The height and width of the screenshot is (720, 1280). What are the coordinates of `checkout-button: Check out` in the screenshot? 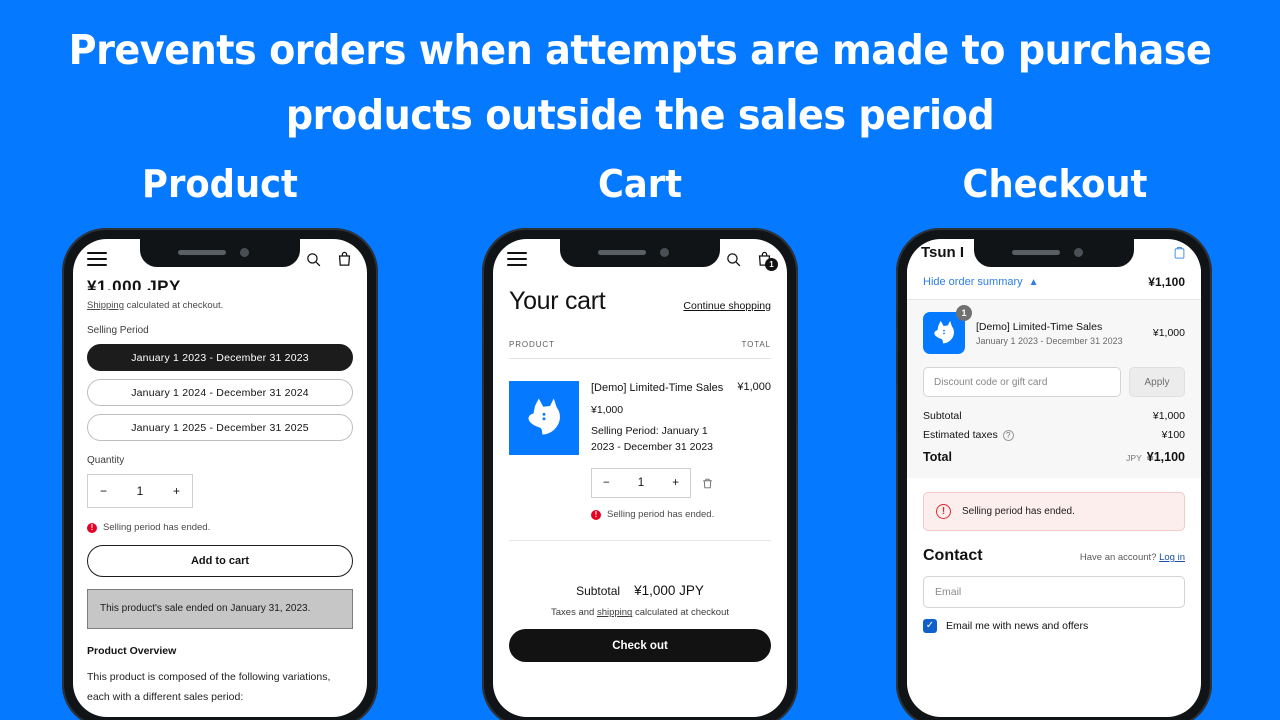 It's located at (640, 646).